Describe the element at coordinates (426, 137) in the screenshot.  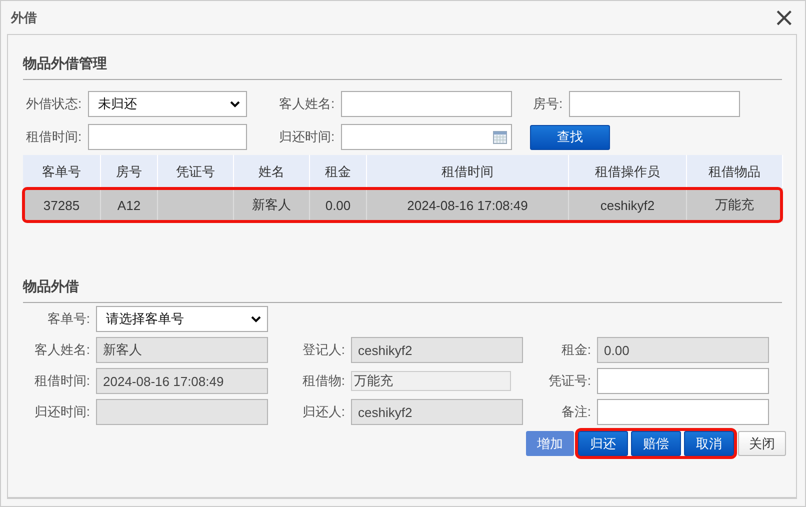
I see `date-field` at that location.